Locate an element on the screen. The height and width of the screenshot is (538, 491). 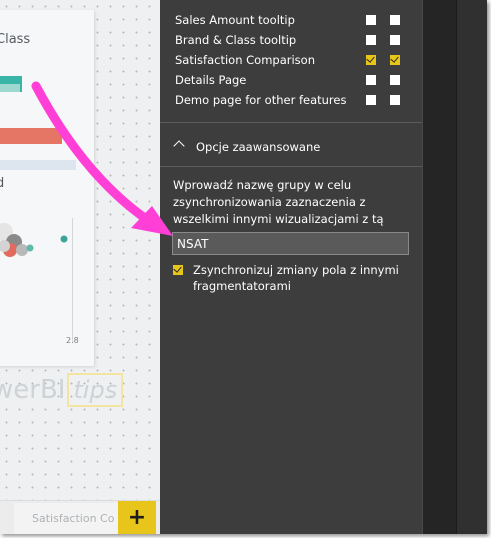
plus-icon: + is located at coordinates (137, 517).